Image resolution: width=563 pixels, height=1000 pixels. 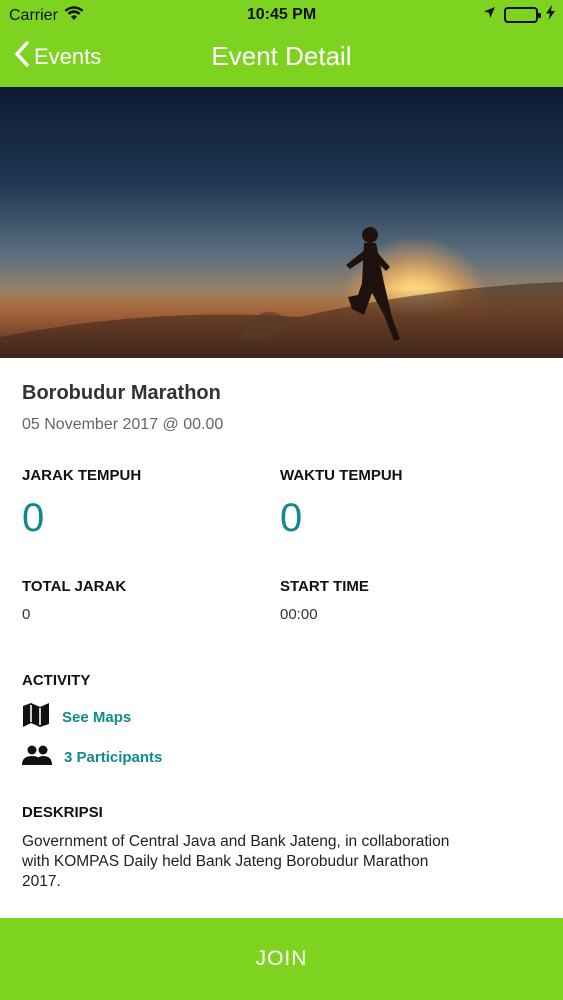 What do you see at coordinates (121, 393) in the screenshot?
I see `event-title: Borobudur Marathon` at bounding box center [121, 393].